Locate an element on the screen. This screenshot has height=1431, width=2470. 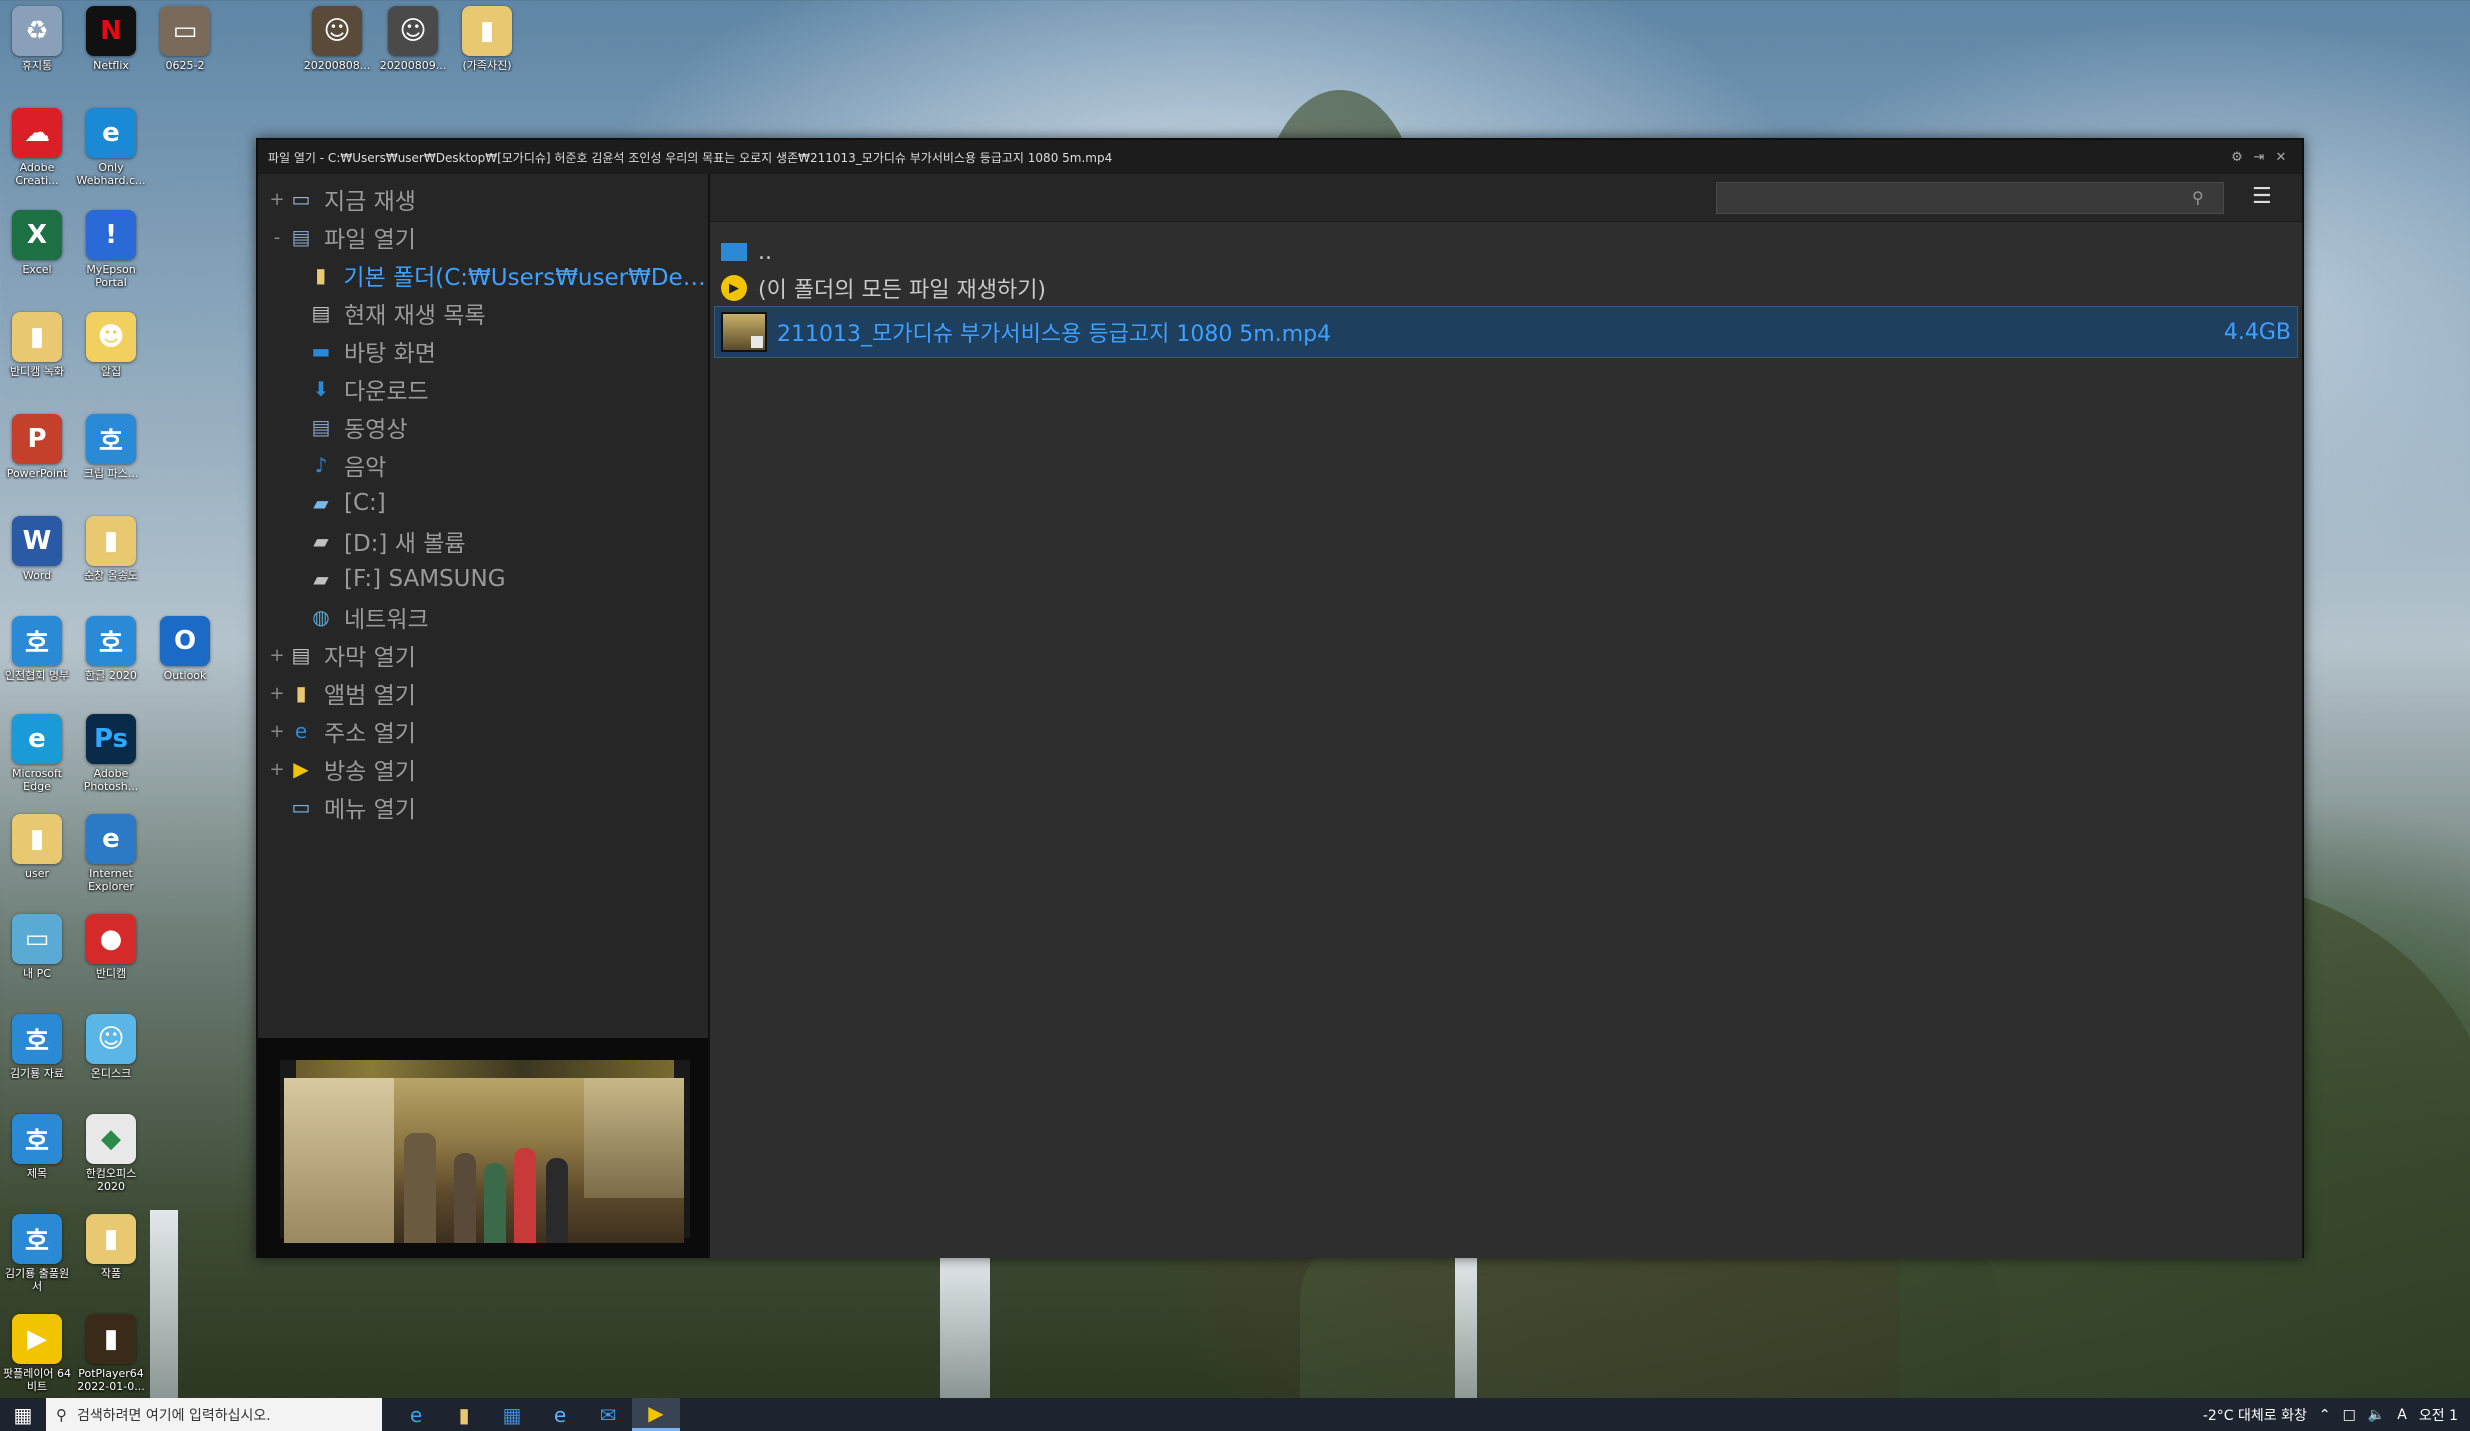
tree-item: + ▭ 지금 재생 is located at coordinates (483, 199).